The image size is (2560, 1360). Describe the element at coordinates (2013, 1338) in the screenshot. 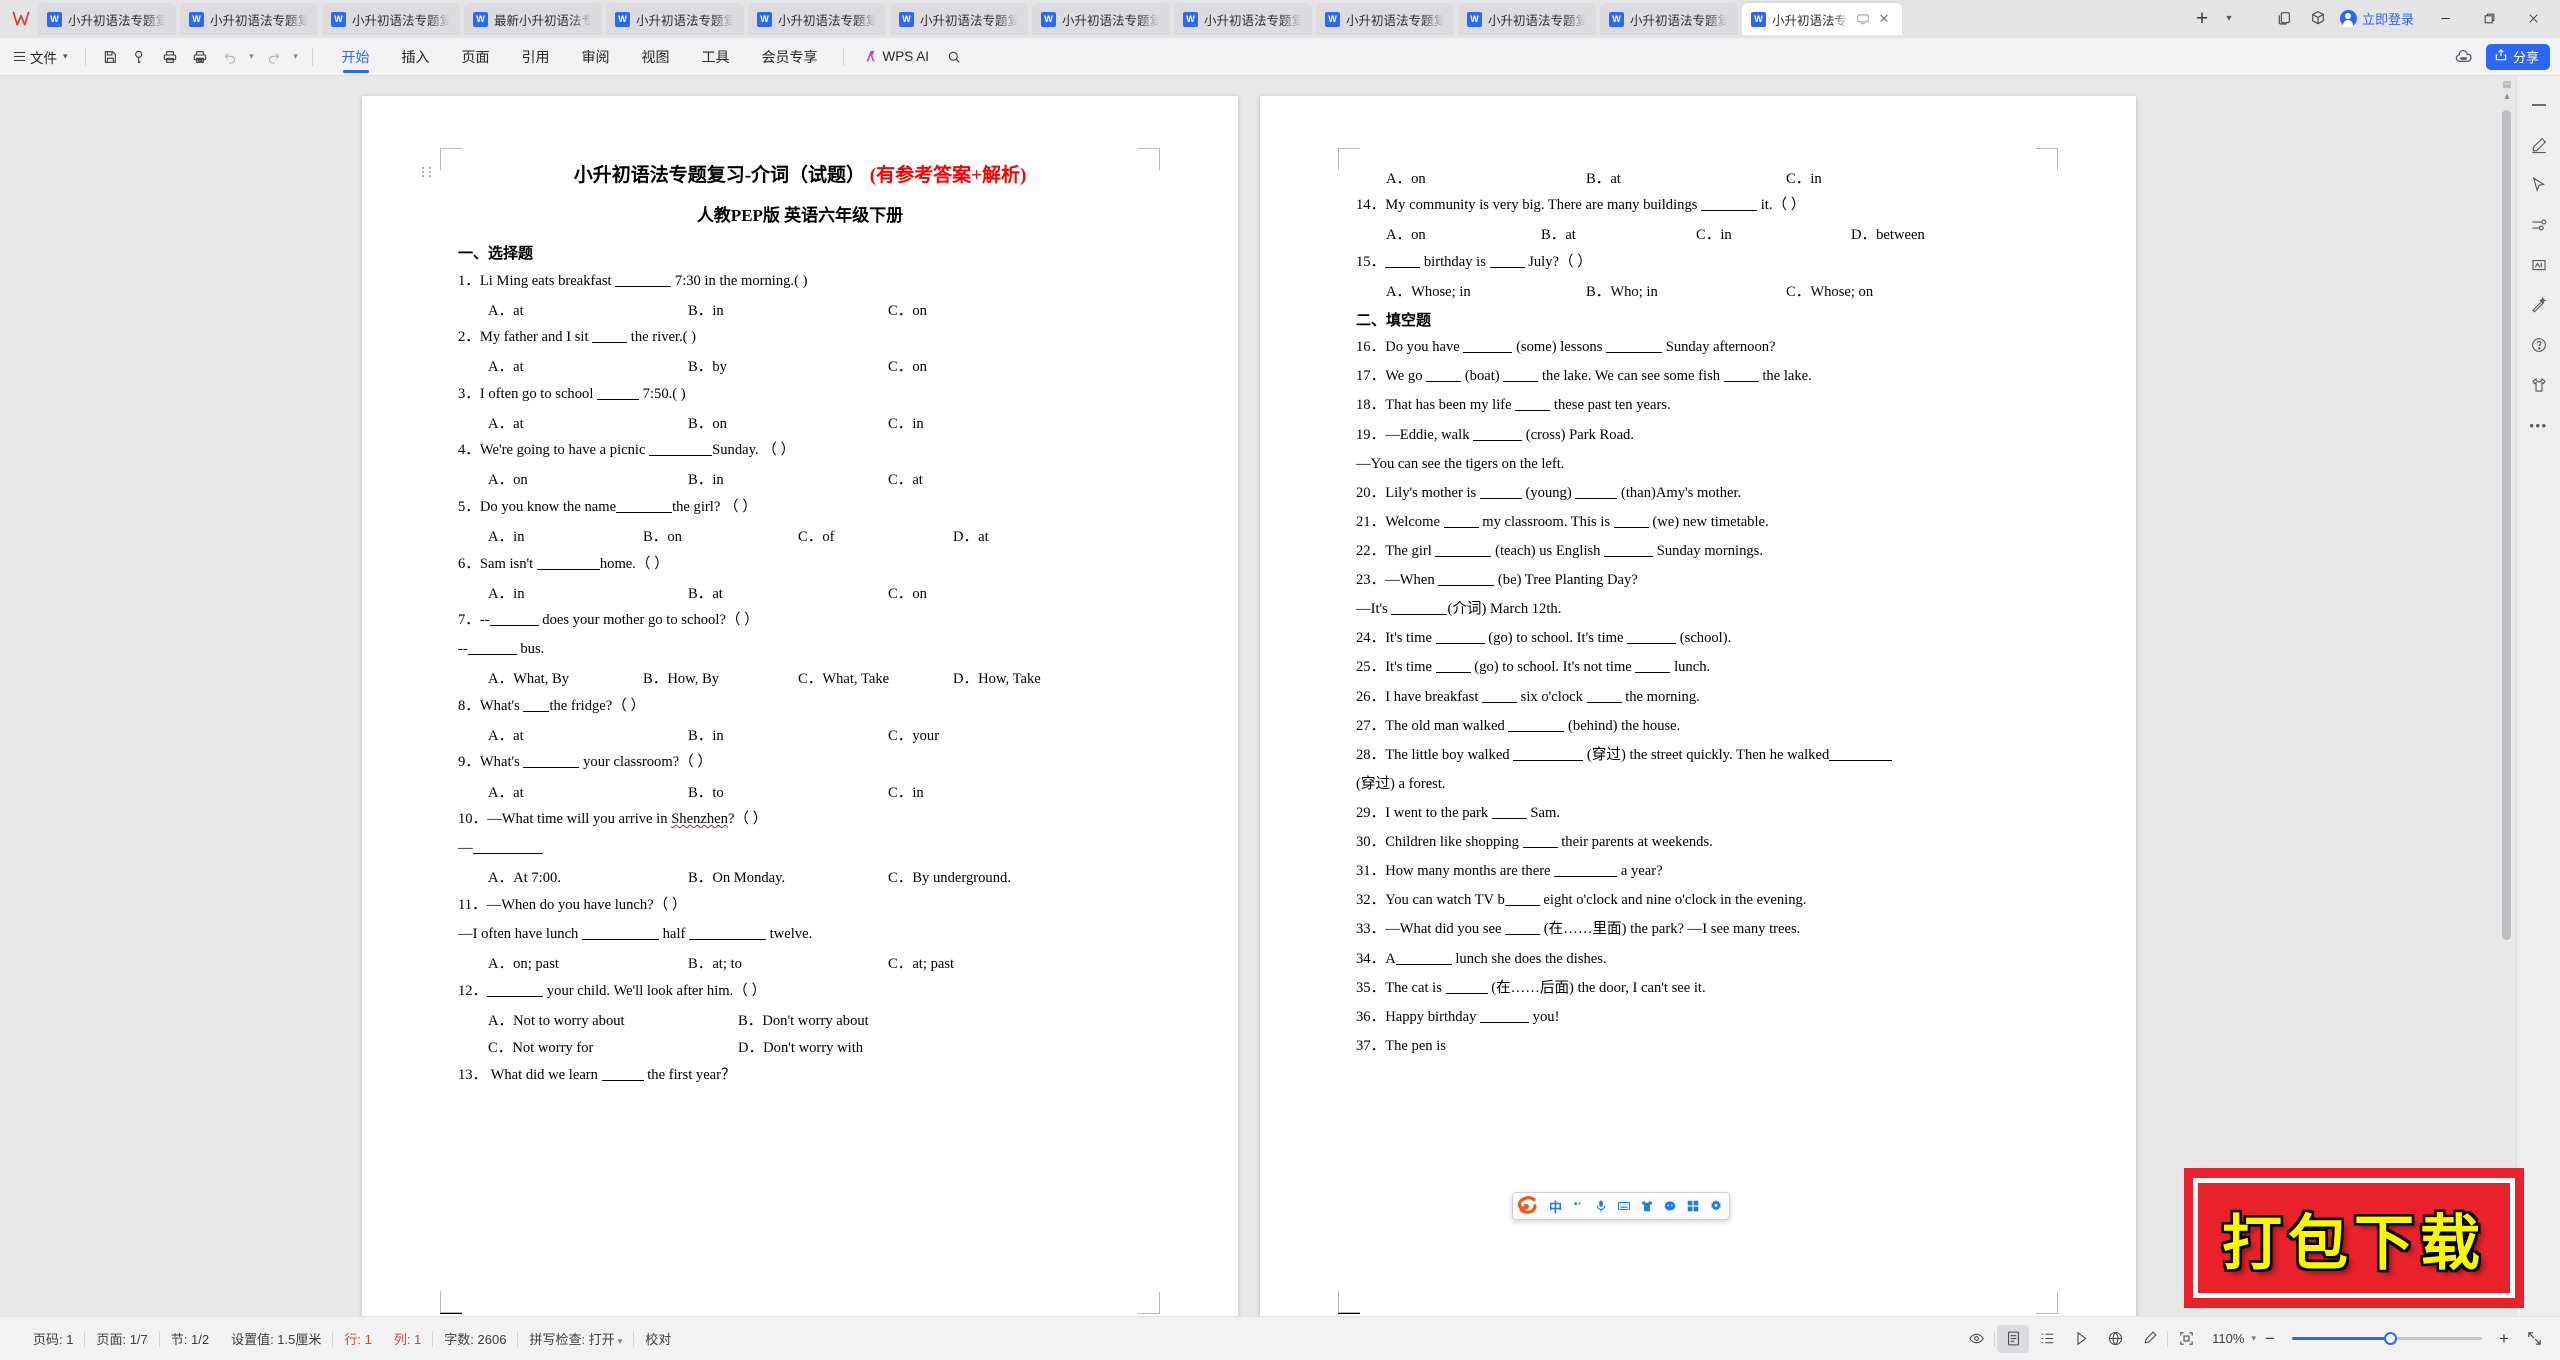

I see `page-layout-view-icon` at that location.